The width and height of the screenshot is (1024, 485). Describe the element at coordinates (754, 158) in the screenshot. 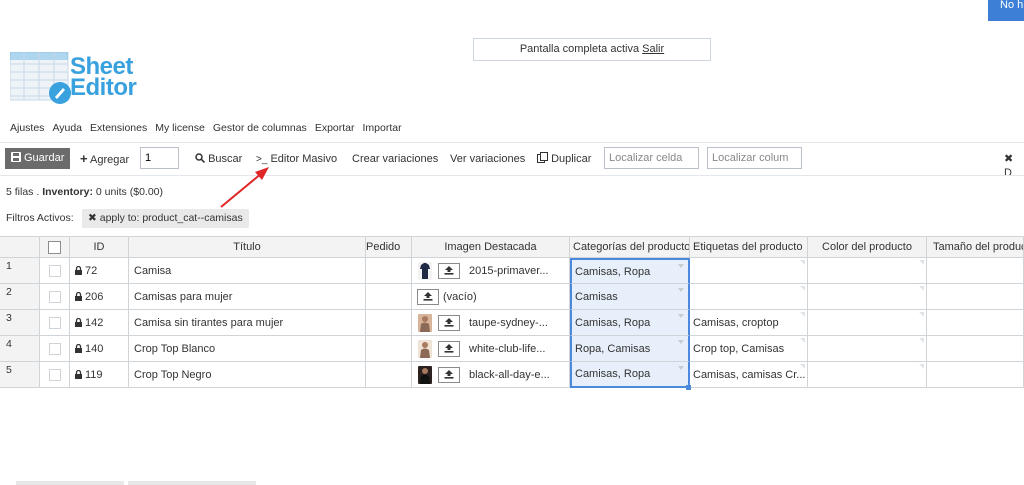

I see `locate-column-input` at that location.